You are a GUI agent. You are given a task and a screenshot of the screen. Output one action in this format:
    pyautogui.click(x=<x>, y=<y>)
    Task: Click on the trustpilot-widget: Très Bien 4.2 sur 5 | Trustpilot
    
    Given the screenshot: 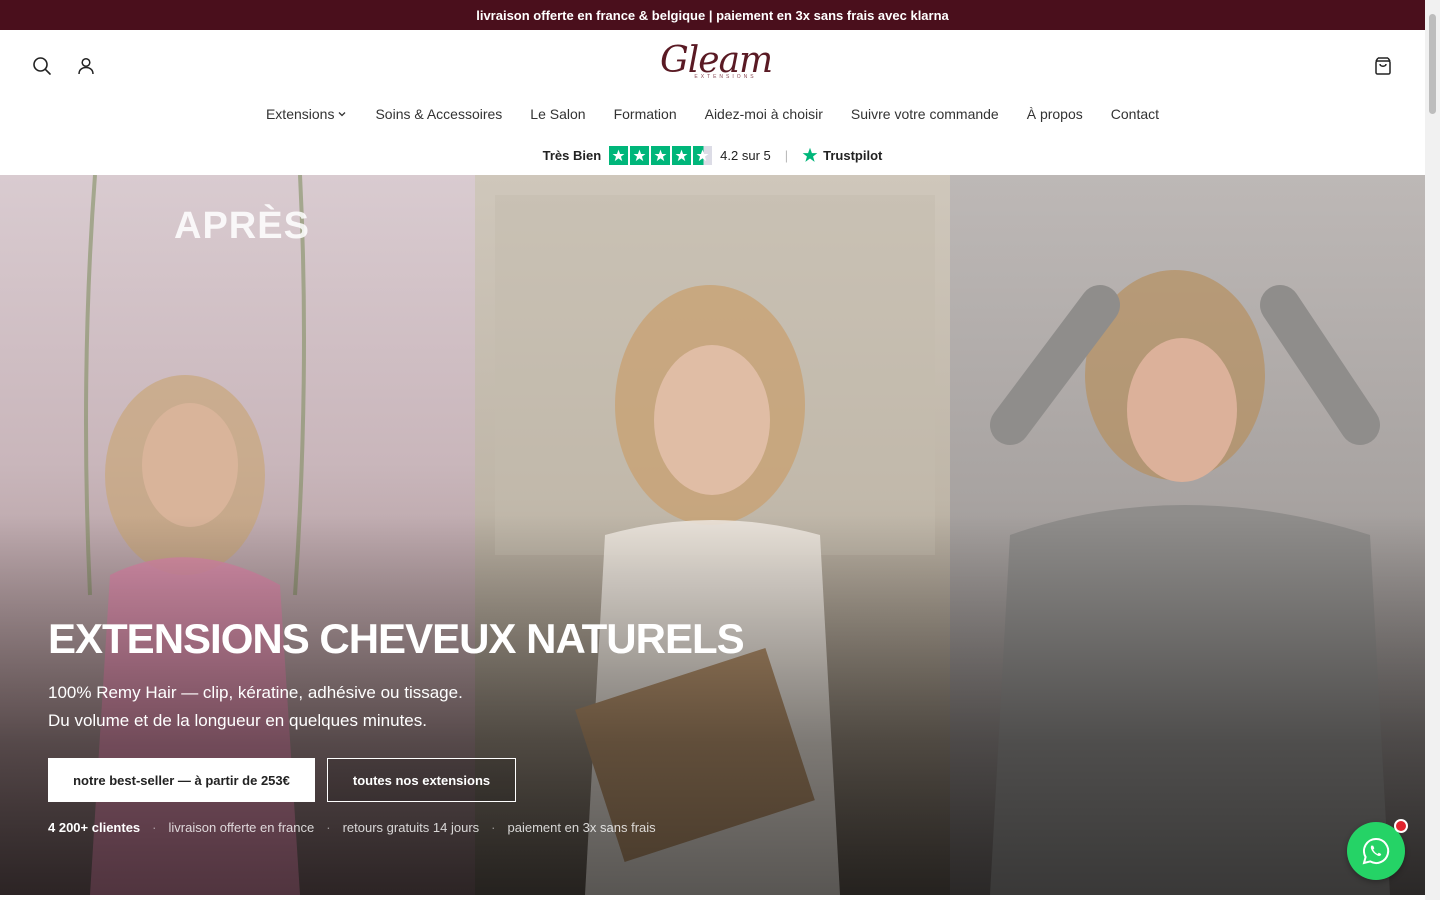 What is the action you would take?
    pyautogui.click(x=712, y=155)
    